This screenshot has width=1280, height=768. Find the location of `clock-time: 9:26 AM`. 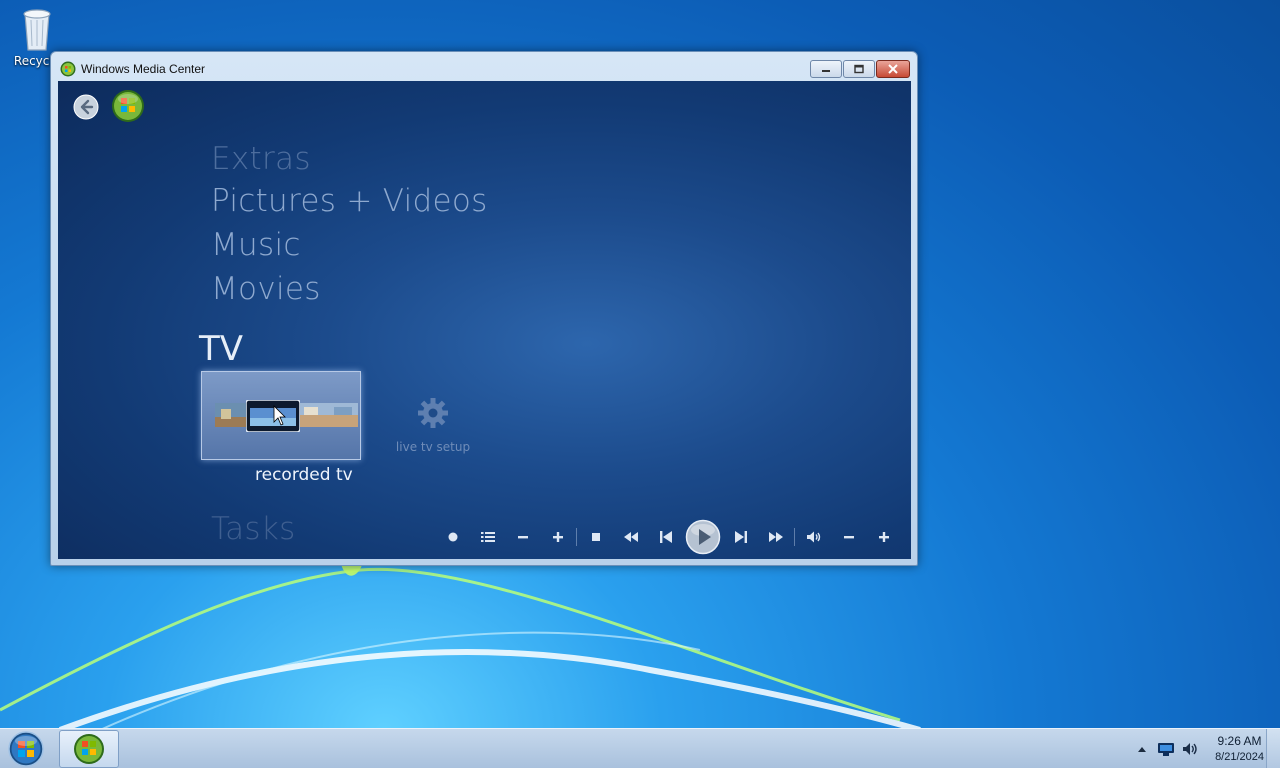

clock-time: 9:26 AM is located at coordinates (1239, 741).